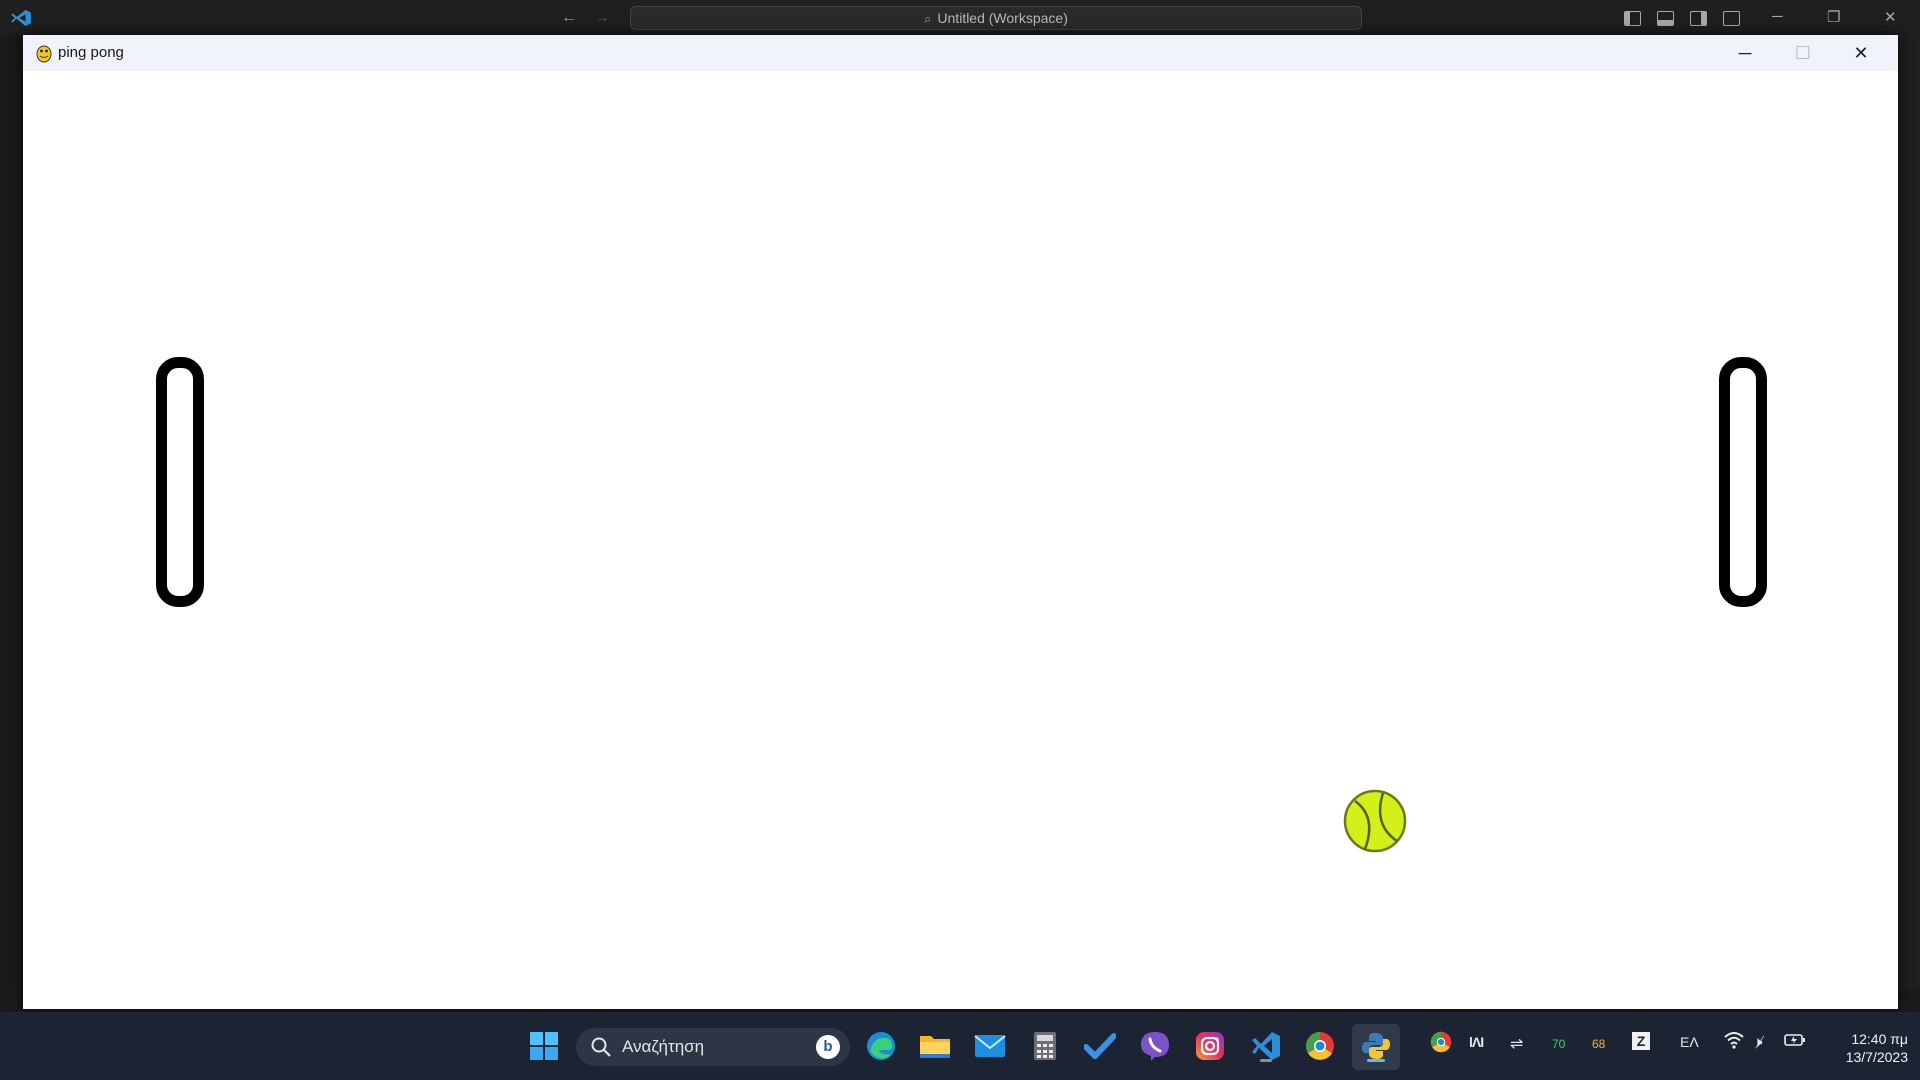  What do you see at coordinates (1864, 1048) in the screenshot?
I see `system-clock: 12:40 πμ 13/7/2023` at bounding box center [1864, 1048].